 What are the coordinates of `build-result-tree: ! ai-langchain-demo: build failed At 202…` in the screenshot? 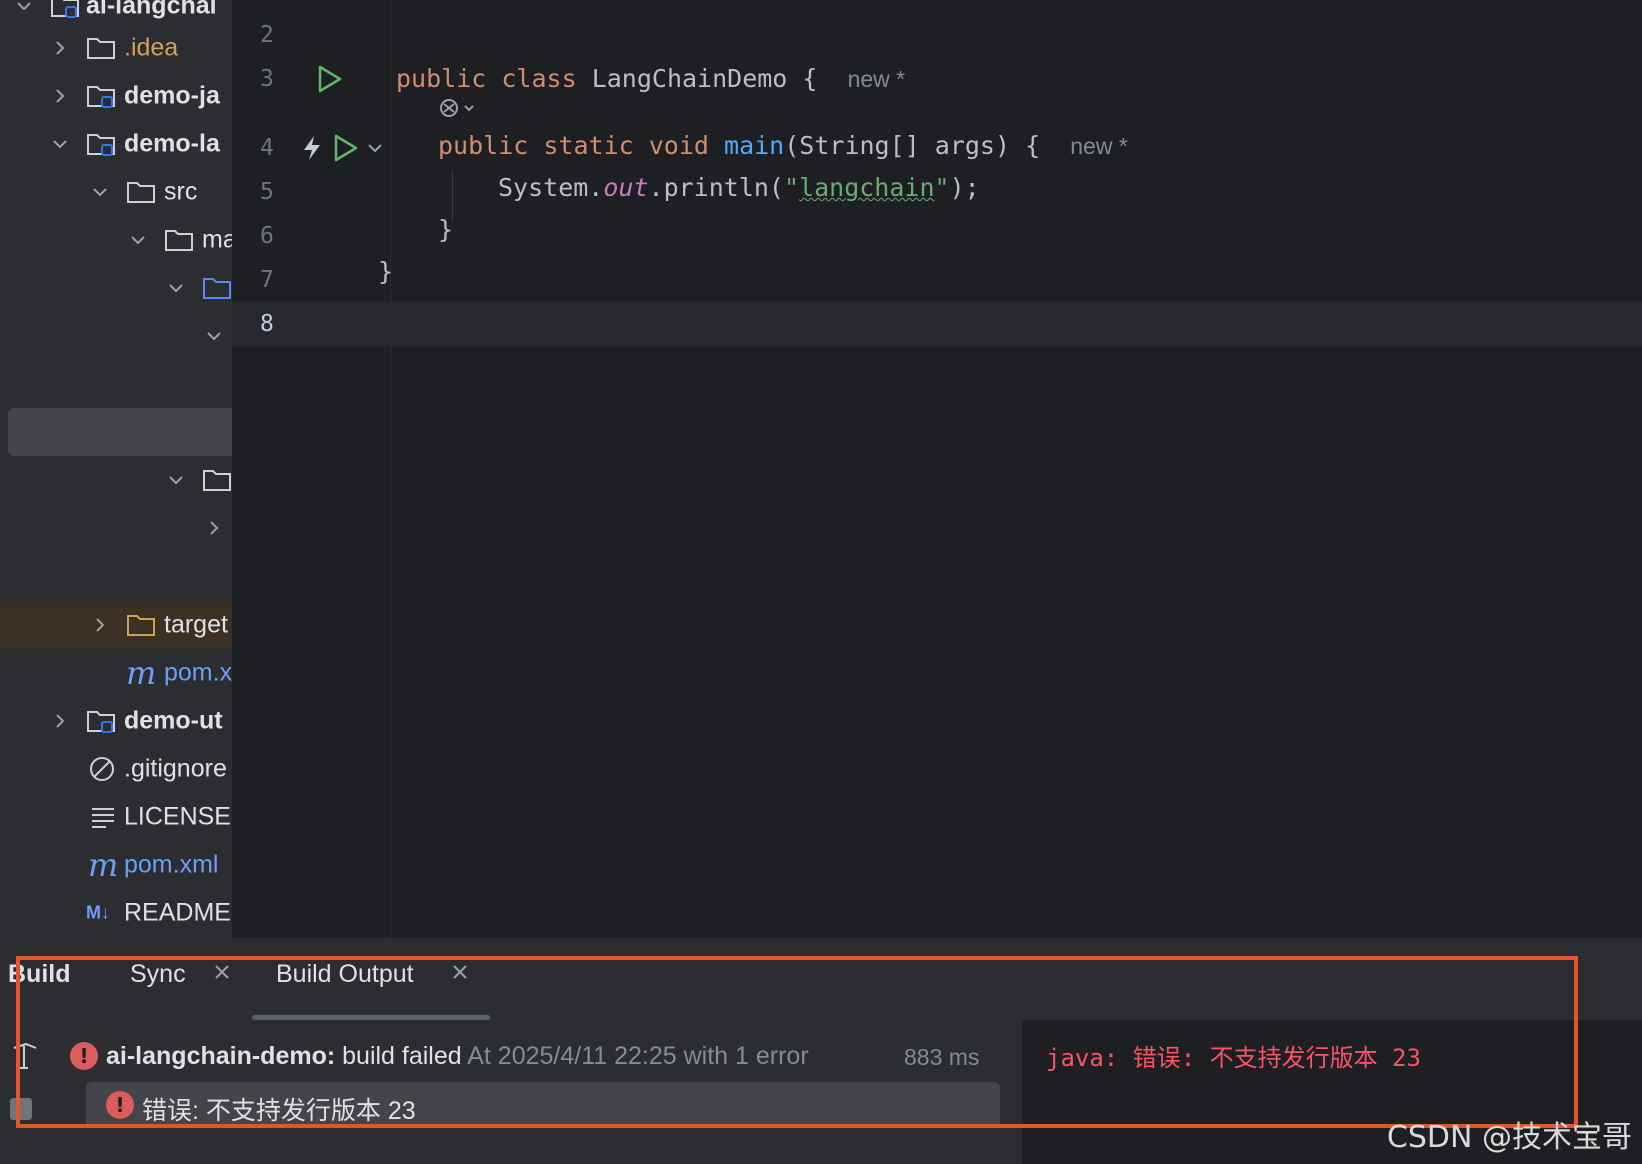 It's located at (542, 1092).